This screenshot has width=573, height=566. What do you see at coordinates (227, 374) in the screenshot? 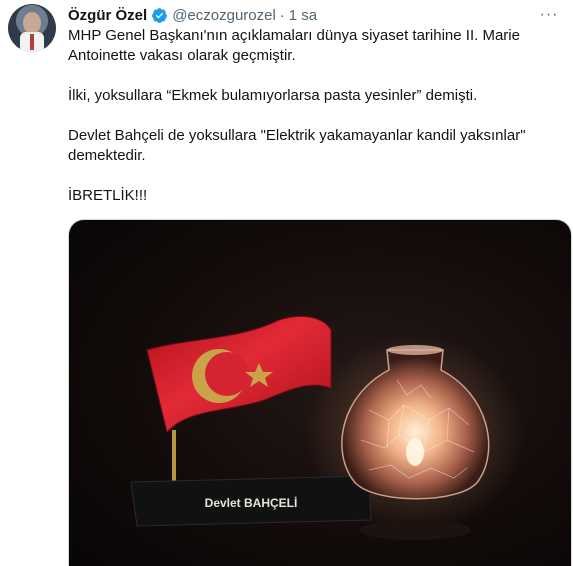
I see `crescent-inner` at bounding box center [227, 374].